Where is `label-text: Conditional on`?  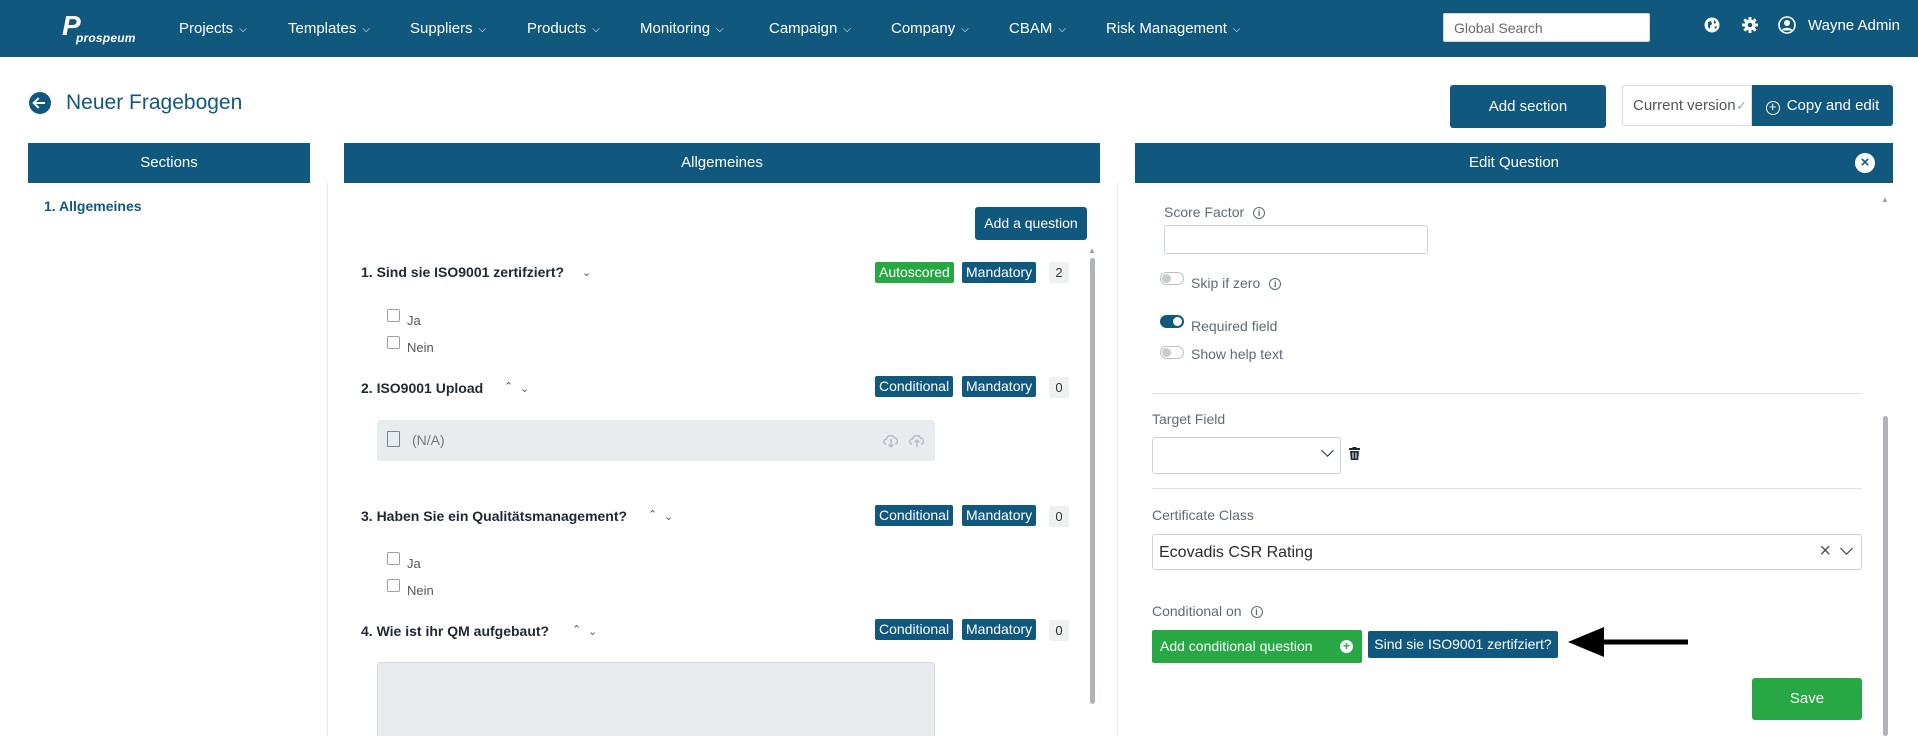 label-text: Conditional on is located at coordinates (1197, 611).